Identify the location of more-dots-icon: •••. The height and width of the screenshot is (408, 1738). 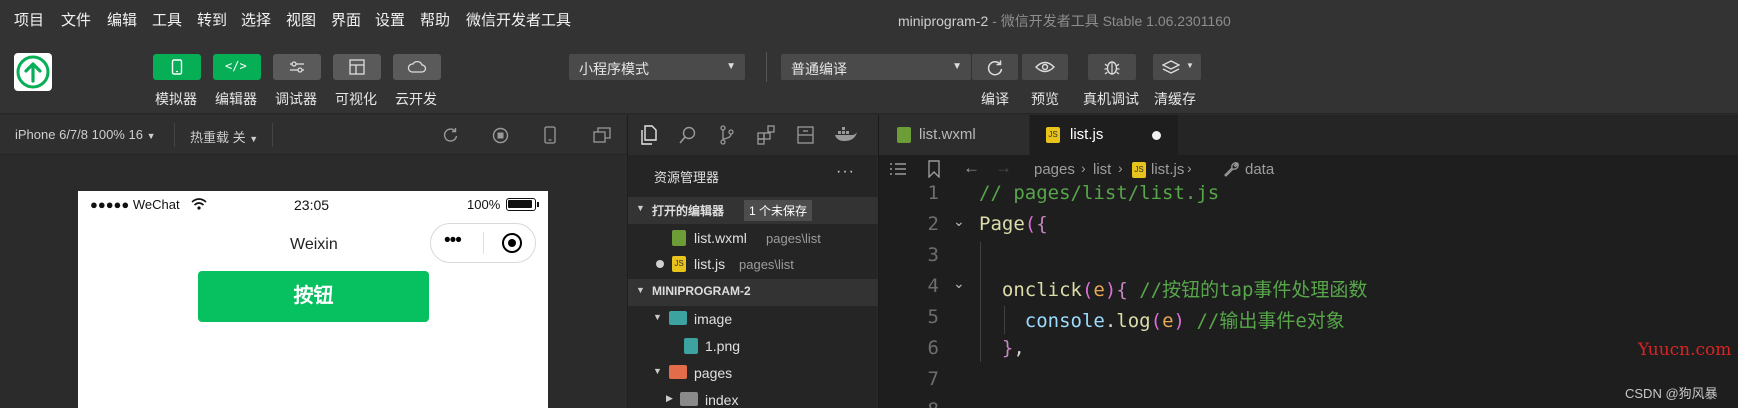
(453, 241).